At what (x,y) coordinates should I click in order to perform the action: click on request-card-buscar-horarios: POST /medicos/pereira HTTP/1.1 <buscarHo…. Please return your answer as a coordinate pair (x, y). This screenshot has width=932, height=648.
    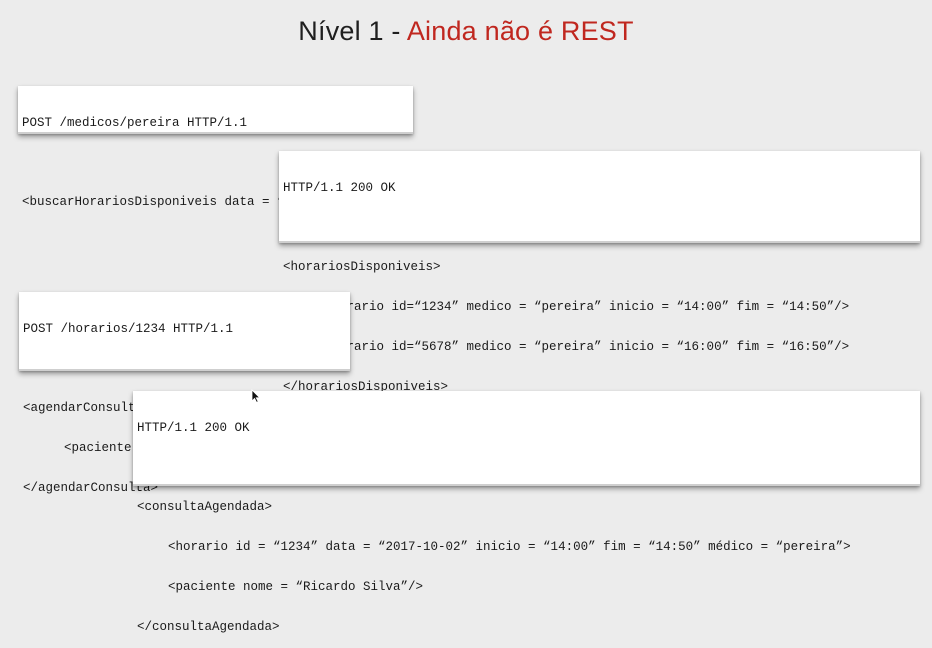
    Looking at the image, I should click on (215, 147).